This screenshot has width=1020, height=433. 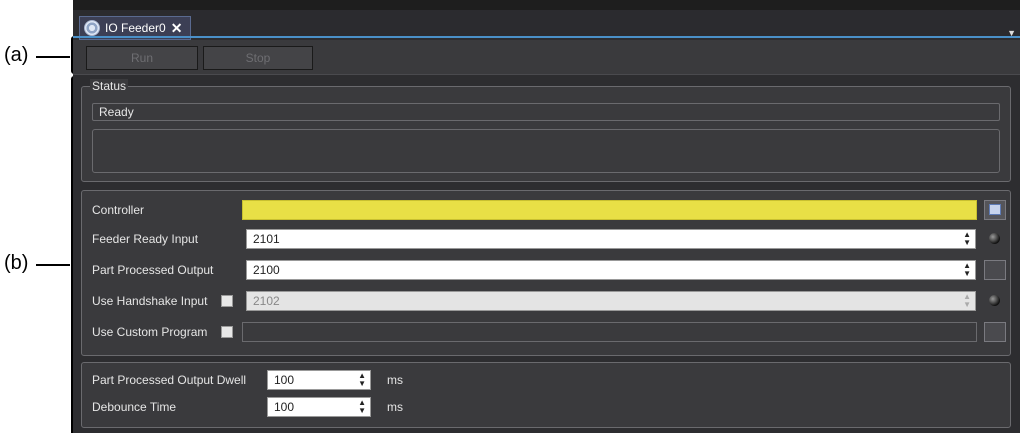 What do you see at coordinates (284, 407) in the screenshot?
I see `debounce-value: 100` at bounding box center [284, 407].